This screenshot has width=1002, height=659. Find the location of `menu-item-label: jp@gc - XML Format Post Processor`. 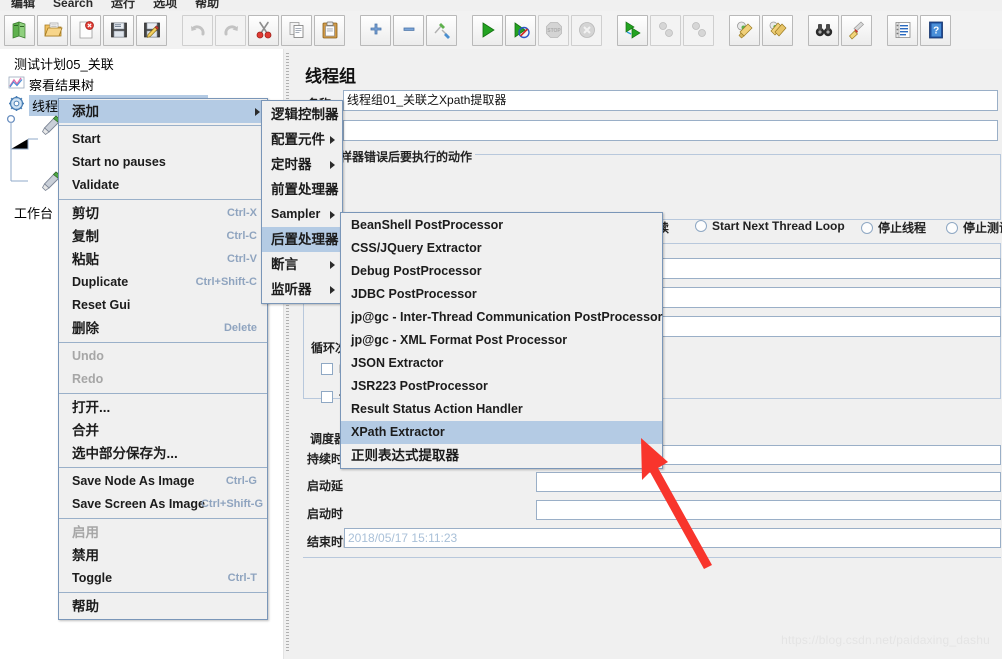

menu-item-label: jp@gc - XML Format Post Processor is located at coordinates (459, 340).